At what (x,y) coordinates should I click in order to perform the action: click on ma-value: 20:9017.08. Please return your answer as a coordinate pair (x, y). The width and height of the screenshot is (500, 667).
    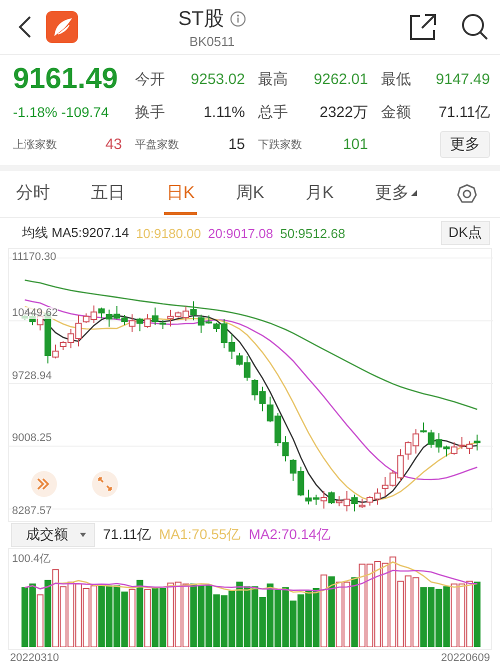
    Looking at the image, I should click on (241, 233).